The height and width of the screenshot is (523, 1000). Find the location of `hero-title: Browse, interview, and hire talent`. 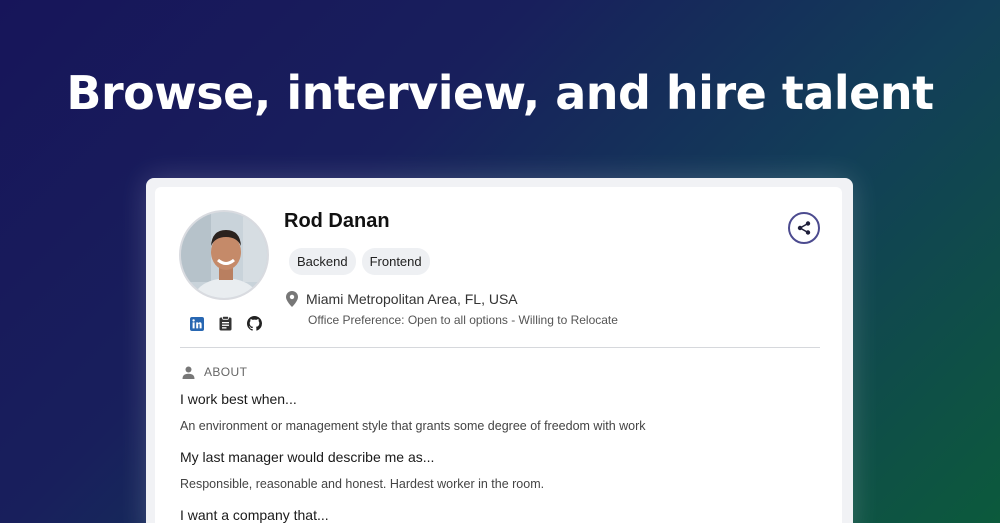

hero-title: Browse, interview, and hire talent is located at coordinates (500, 93).